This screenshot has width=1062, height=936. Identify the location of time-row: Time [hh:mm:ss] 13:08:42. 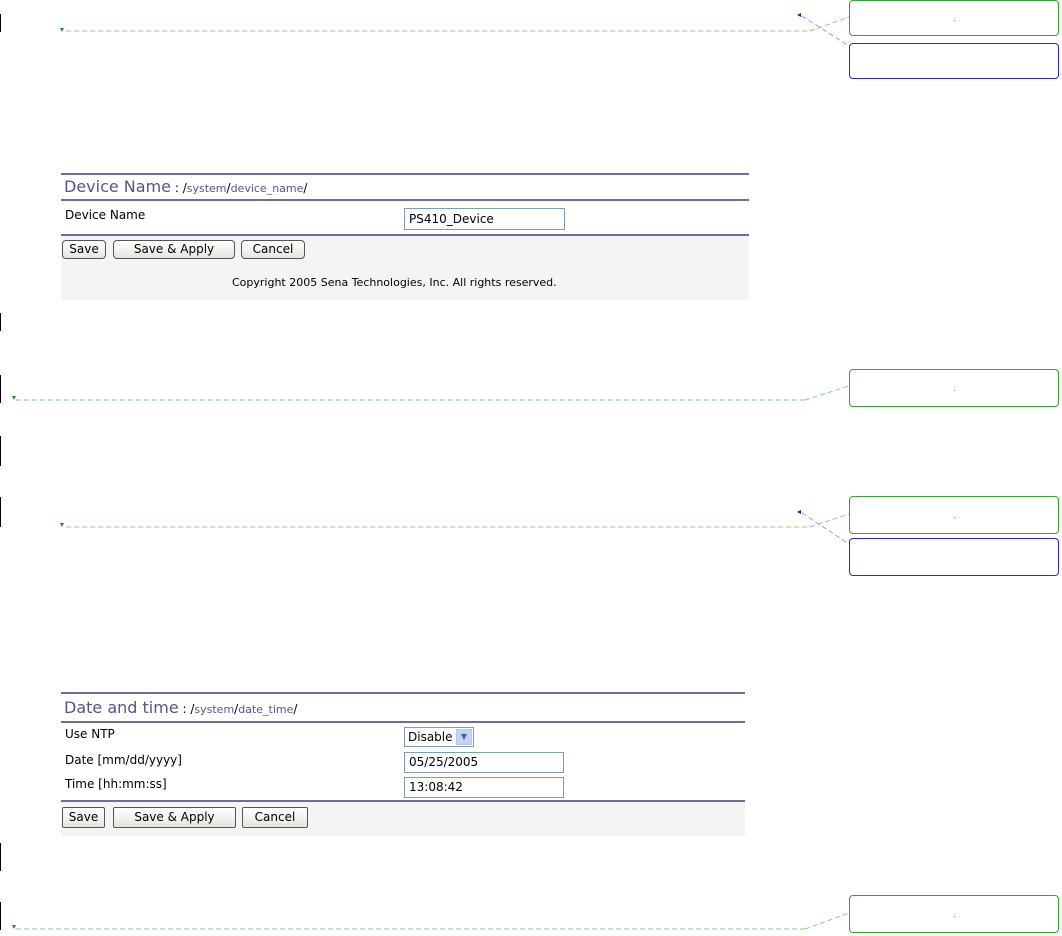
(403, 786).